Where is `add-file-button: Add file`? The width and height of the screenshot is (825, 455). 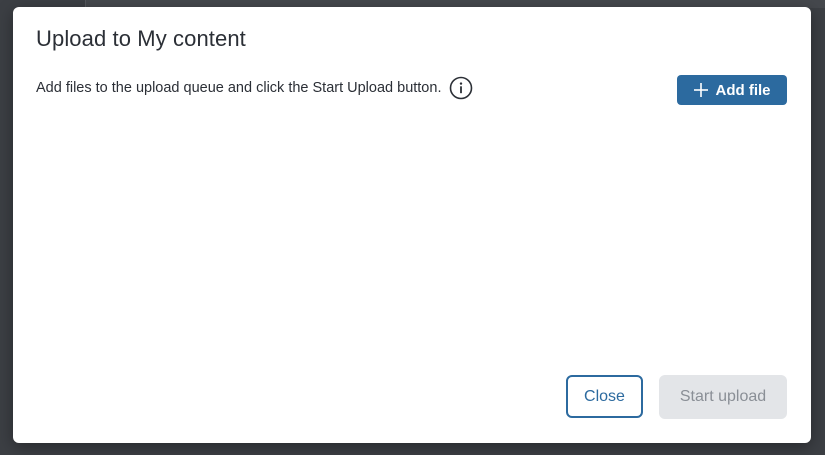 add-file-button: Add file is located at coordinates (732, 90).